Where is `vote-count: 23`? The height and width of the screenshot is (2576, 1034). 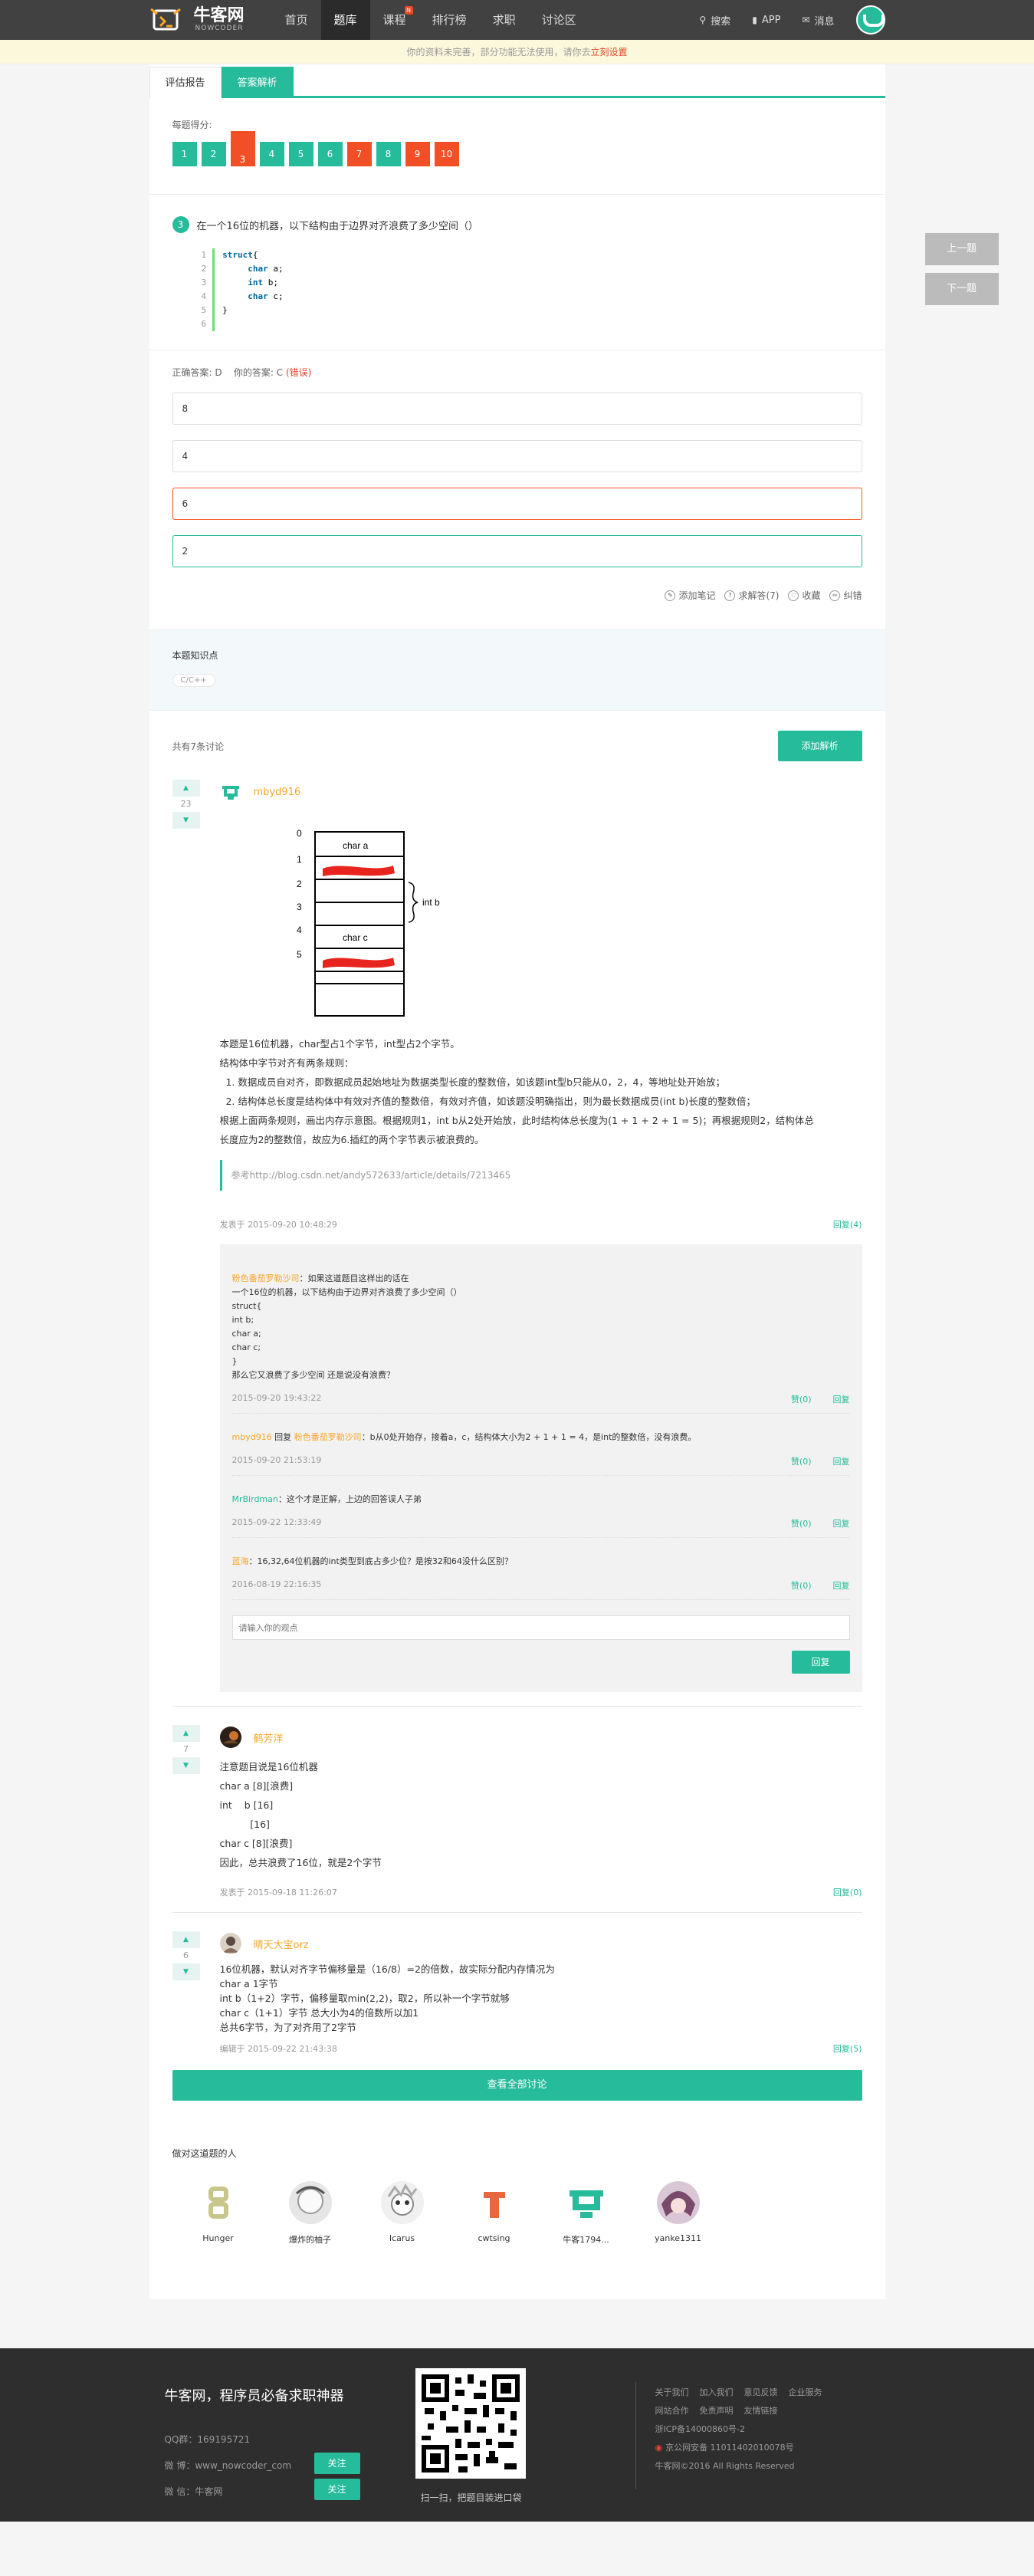 vote-count: 23 is located at coordinates (186, 804).